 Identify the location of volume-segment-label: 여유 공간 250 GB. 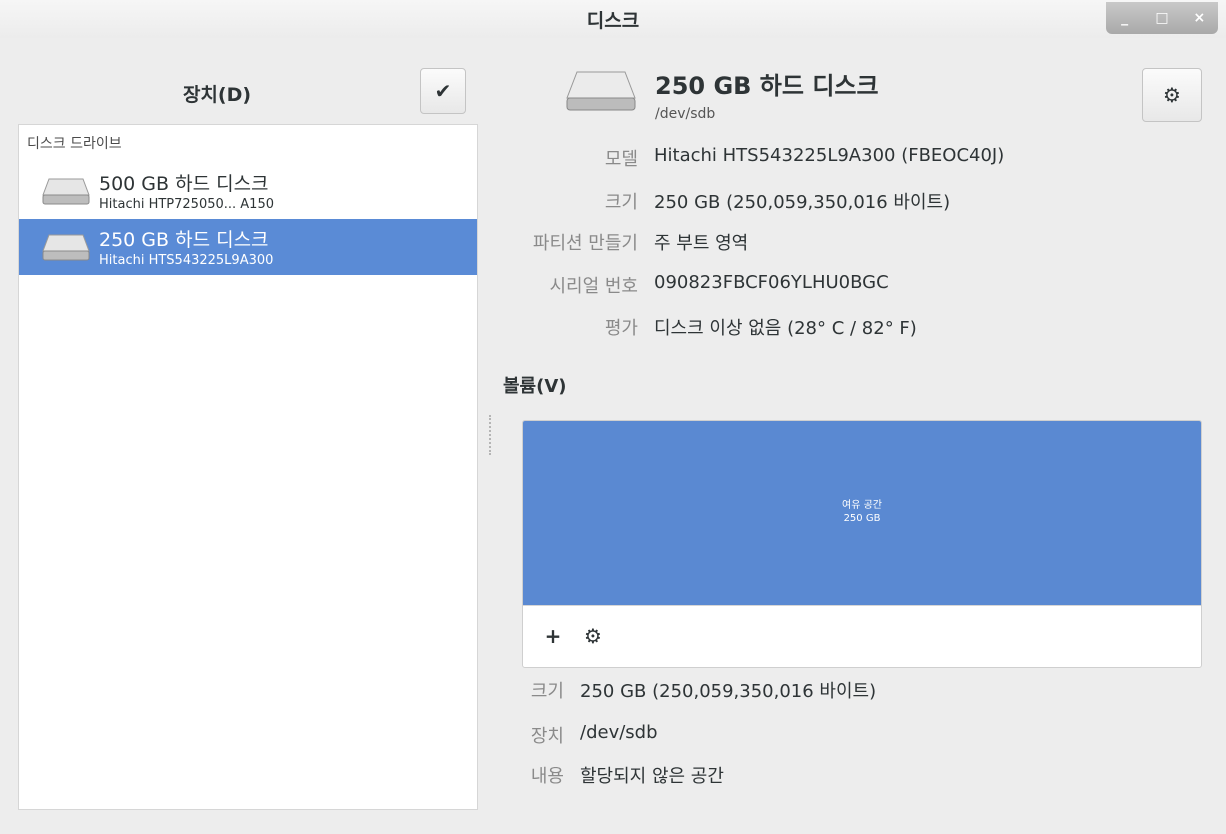
(862, 512).